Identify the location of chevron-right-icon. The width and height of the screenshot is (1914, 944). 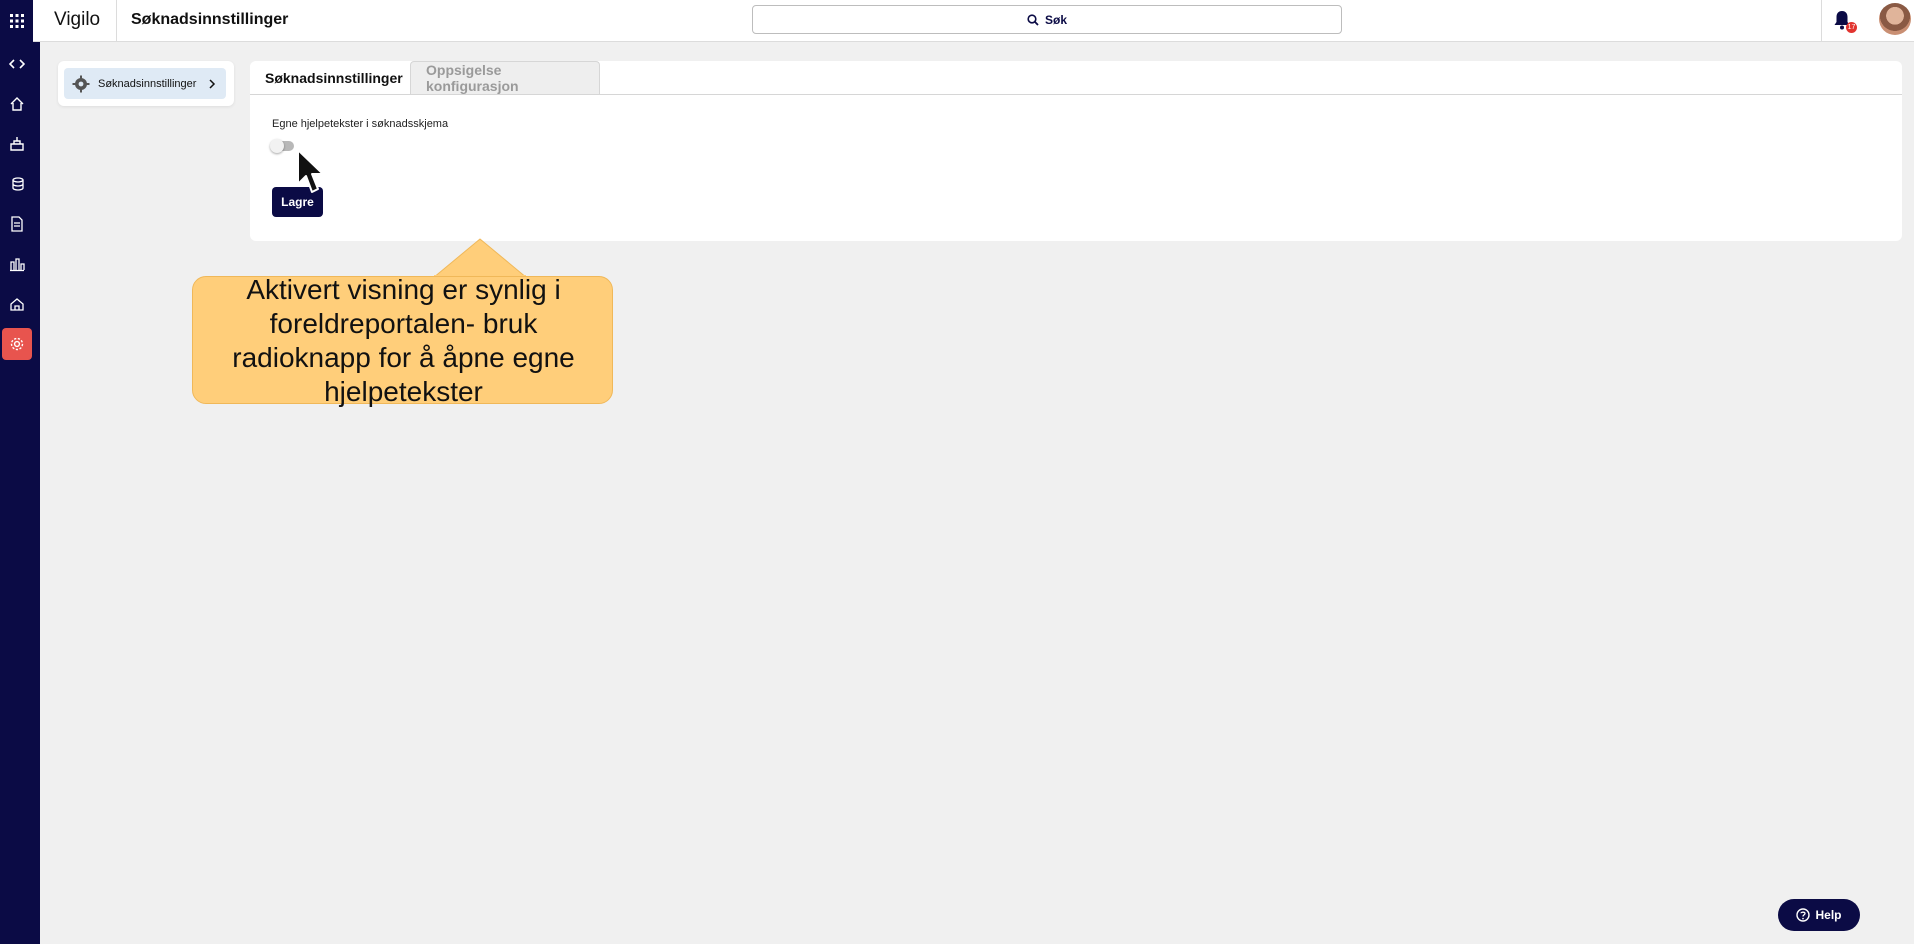
(212, 84).